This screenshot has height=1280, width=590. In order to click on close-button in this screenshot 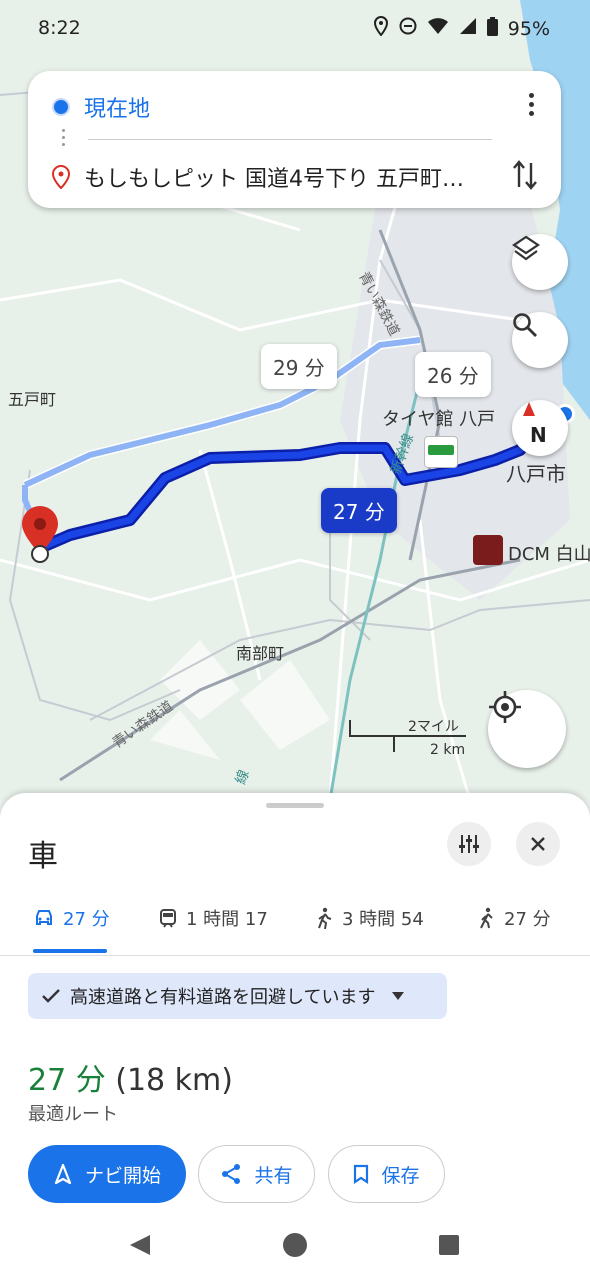, I will do `click(538, 844)`.